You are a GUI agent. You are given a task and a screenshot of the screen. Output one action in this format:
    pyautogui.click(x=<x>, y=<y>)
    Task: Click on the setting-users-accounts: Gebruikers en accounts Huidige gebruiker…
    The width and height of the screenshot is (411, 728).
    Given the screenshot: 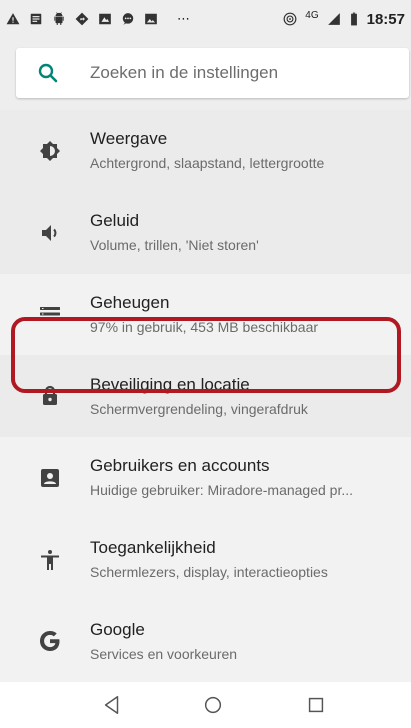 What is the action you would take?
    pyautogui.click(x=205, y=478)
    